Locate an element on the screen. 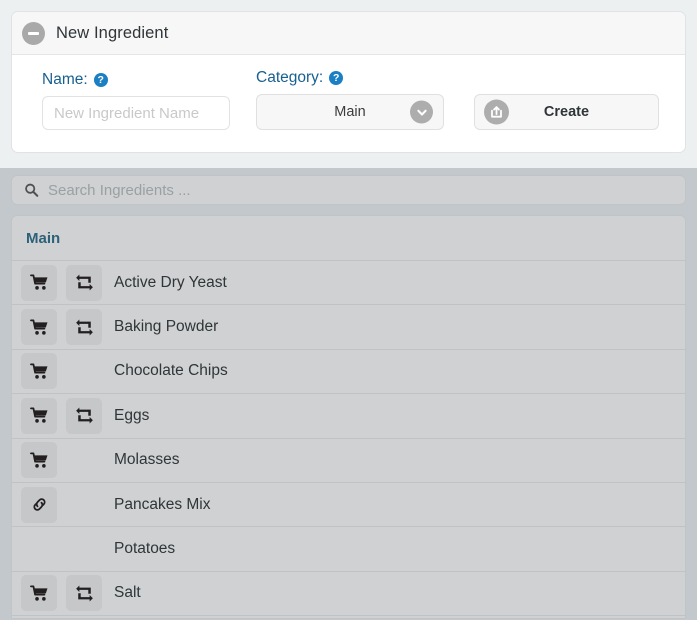  list-item-label: Pancakes Mix is located at coordinates (162, 504).